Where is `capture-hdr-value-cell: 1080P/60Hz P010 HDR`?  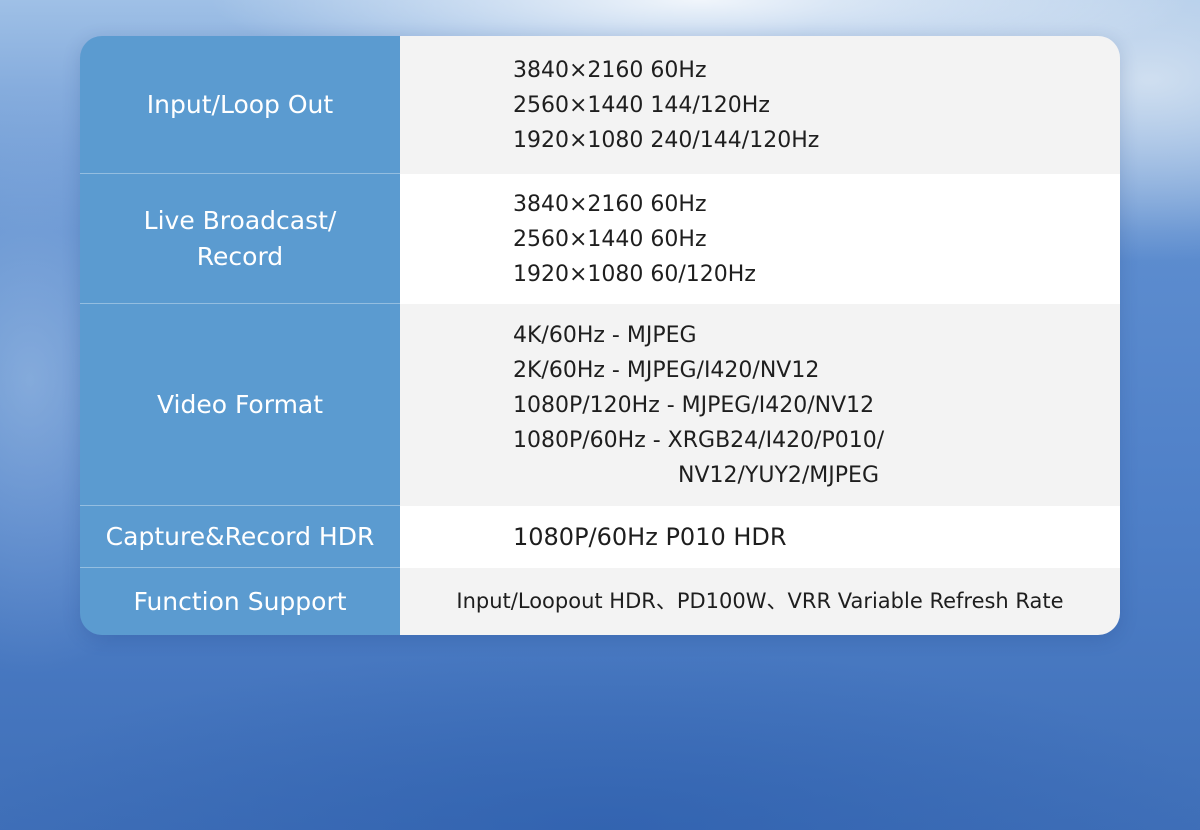 capture-hdr-value-cell: 1080P/60Hz P010 HDR is located at coordinates (760, 537).